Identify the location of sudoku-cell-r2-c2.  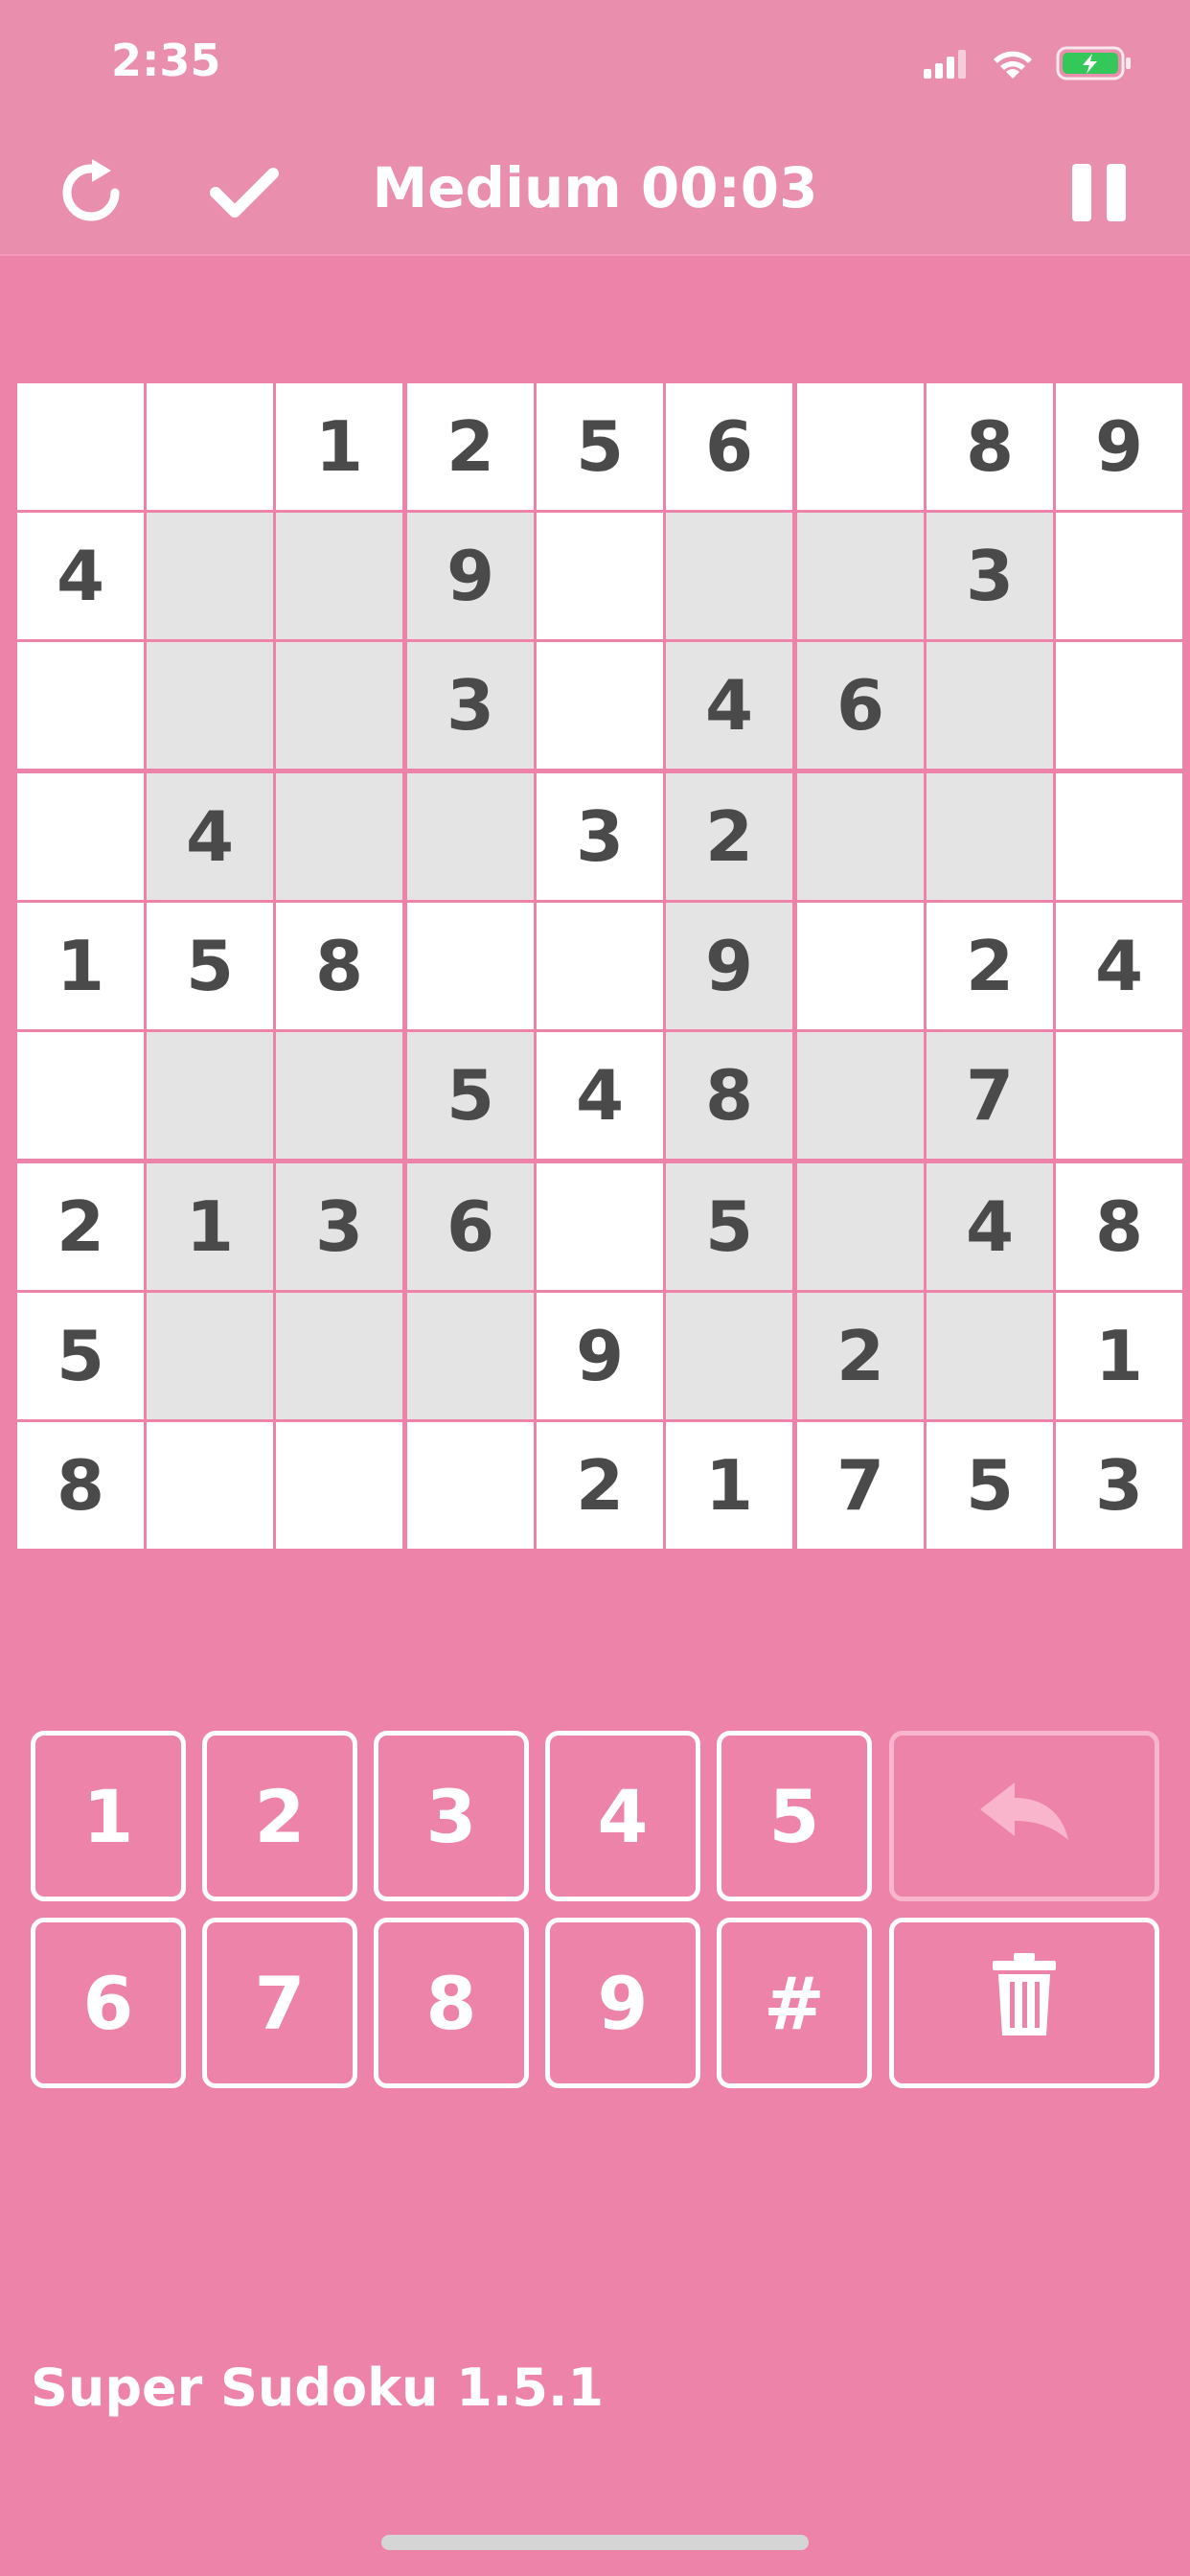
(210, 576).